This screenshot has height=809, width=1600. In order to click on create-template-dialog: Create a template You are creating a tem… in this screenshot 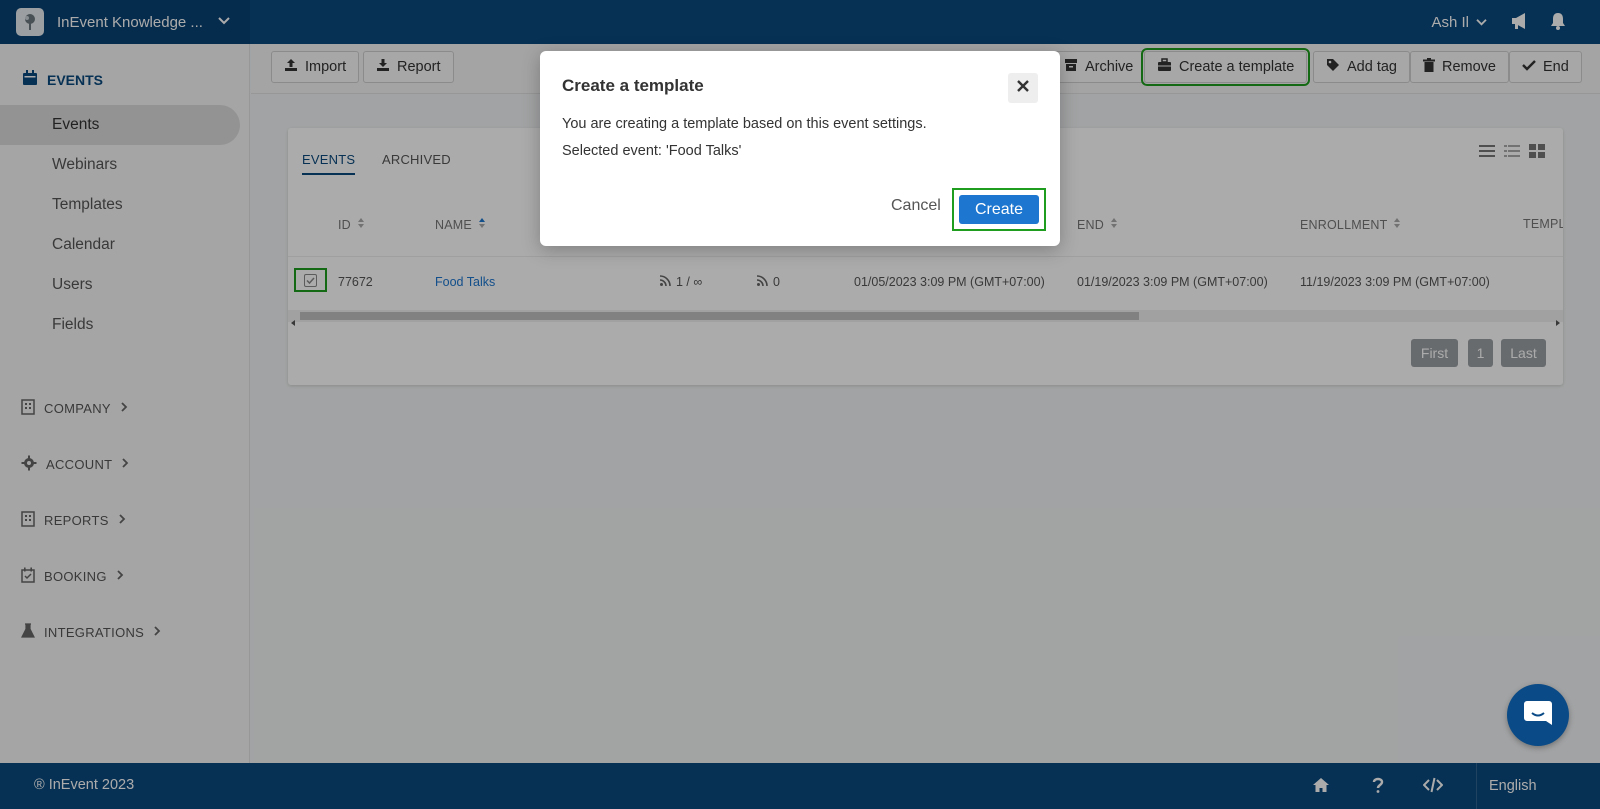, I will do `click(800, 148)`.